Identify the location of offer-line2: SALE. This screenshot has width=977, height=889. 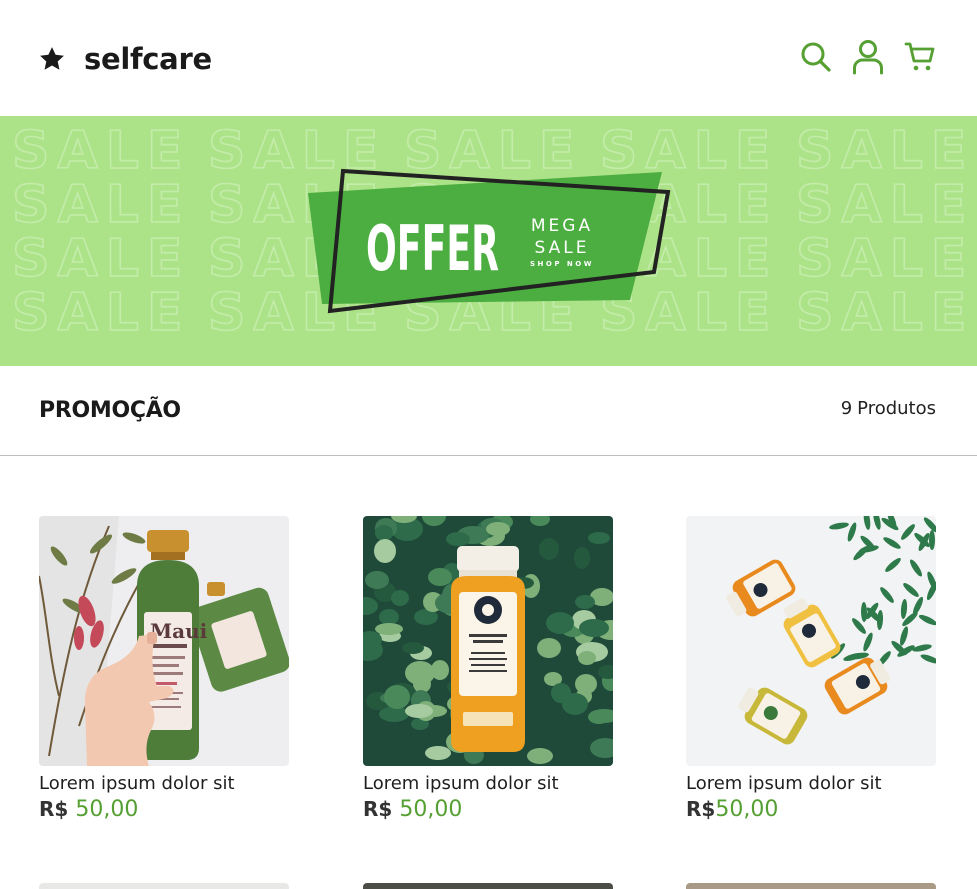
(562, 248).